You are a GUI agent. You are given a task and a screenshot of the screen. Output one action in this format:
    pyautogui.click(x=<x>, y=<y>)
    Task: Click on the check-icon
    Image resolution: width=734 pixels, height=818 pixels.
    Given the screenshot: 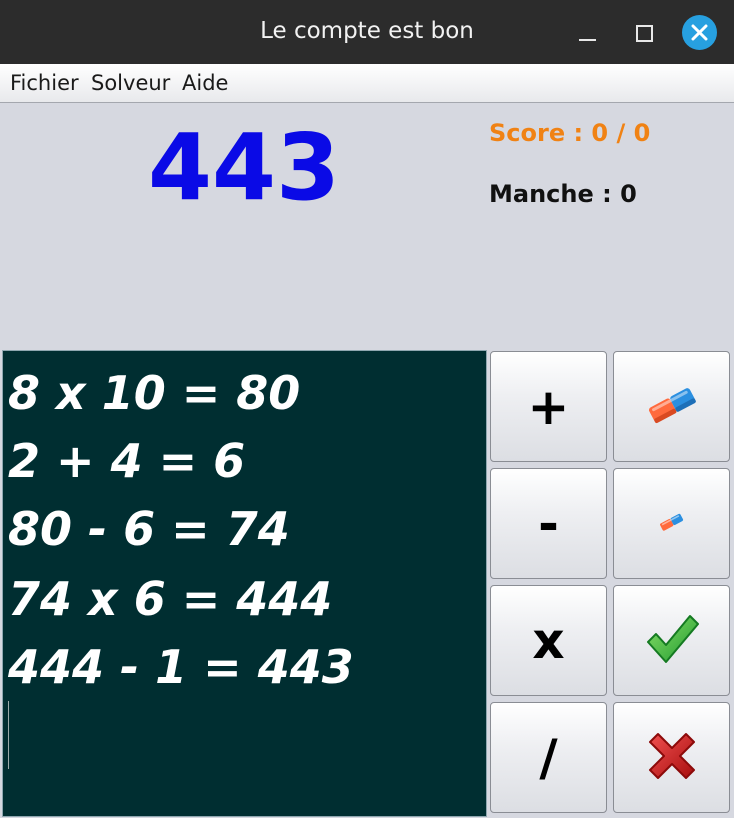 What is the action you would take?
    pyautogui.click(x=672, y=641)
    